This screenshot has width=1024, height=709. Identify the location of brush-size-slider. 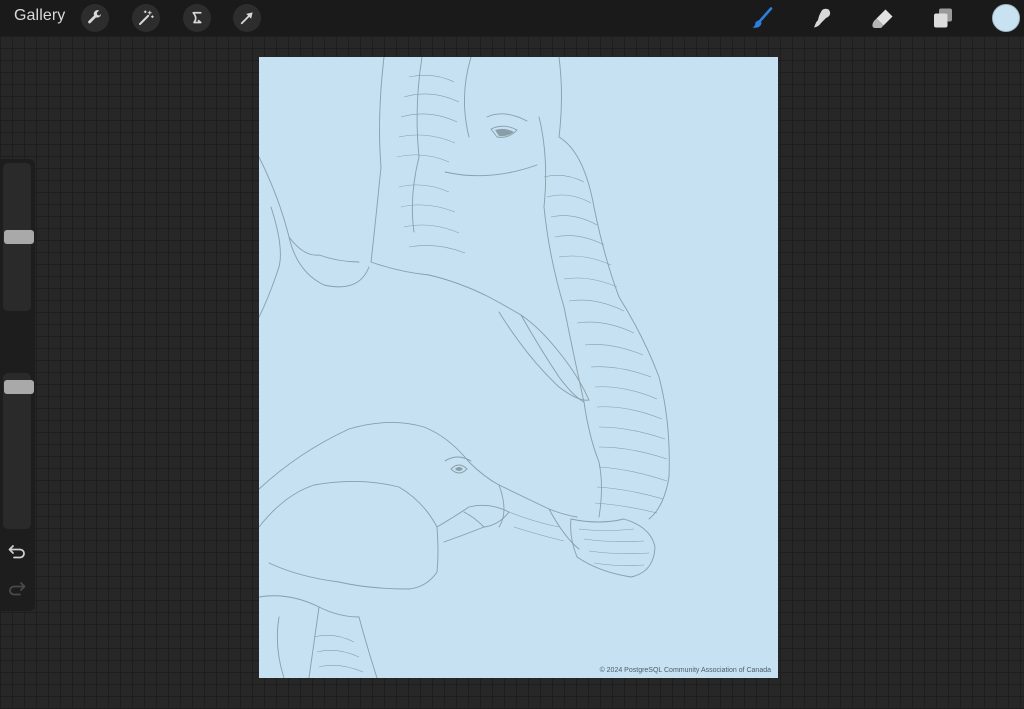
(18, 237).